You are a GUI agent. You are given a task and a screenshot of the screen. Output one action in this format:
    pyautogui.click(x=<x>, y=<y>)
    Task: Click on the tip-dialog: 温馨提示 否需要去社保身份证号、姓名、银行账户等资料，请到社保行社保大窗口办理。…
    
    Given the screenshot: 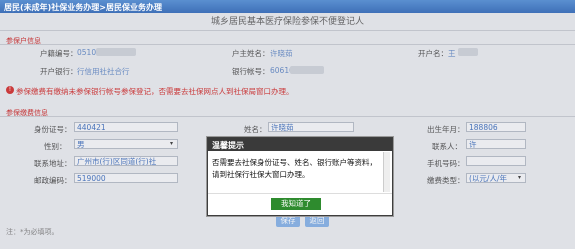 What is the action you would take?
    pyautogui.click(x=300, y=176)
    